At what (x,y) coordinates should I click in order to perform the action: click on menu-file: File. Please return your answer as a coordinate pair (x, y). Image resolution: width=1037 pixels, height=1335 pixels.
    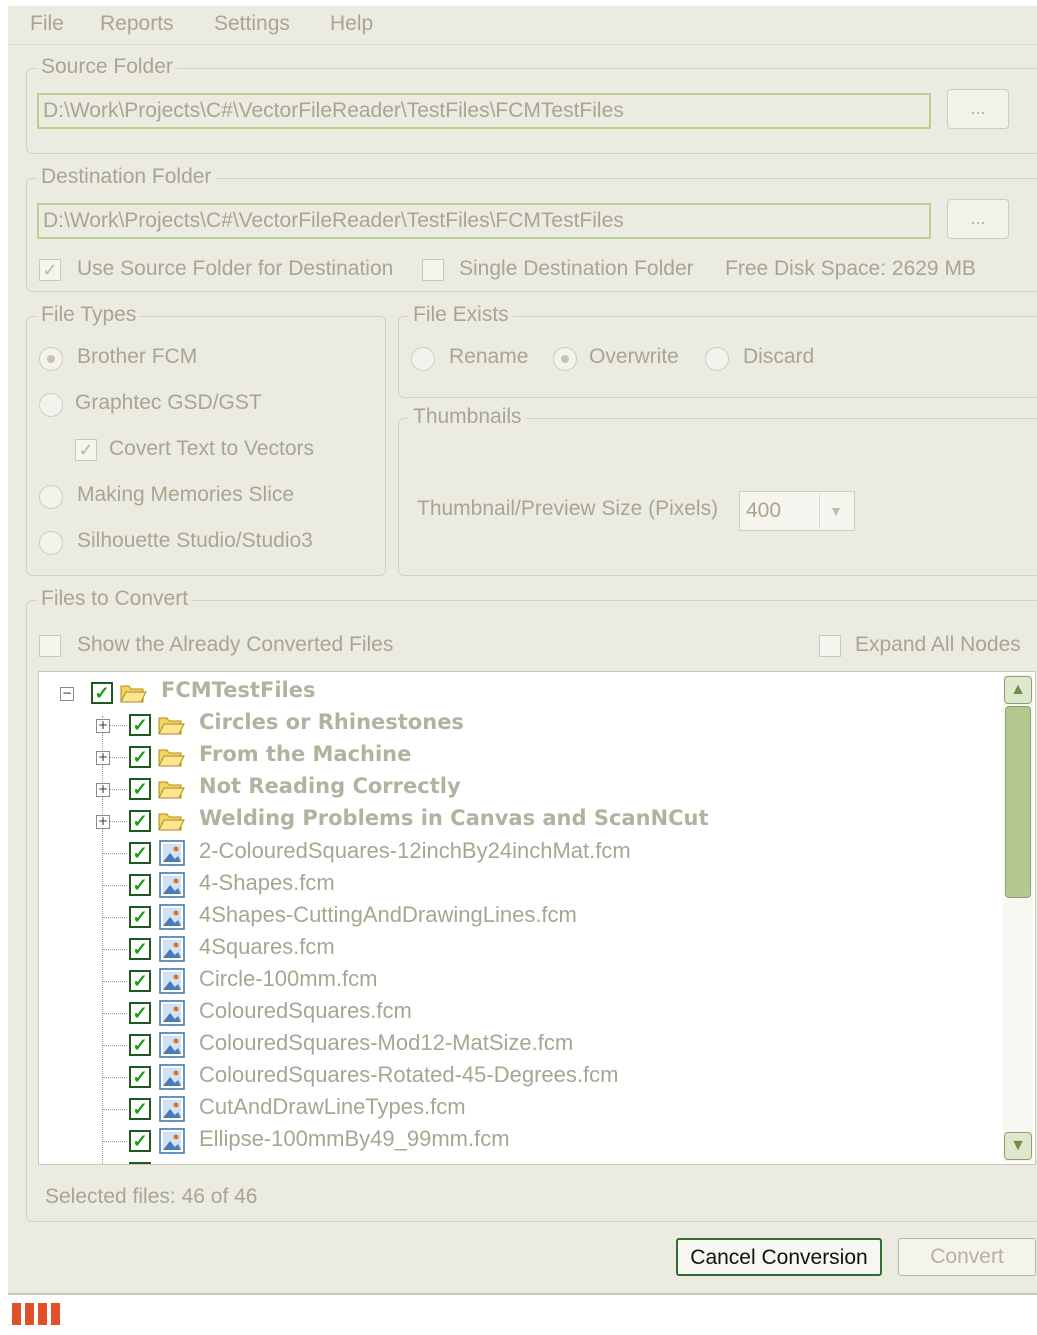
    Looking at the image, I should click on (47, 24).